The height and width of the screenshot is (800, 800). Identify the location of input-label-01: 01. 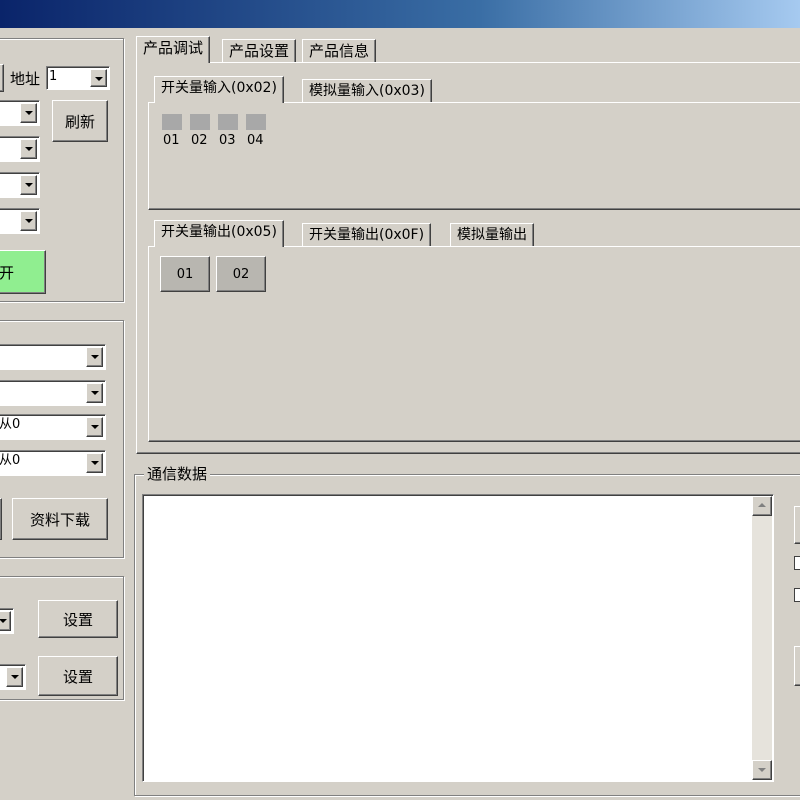
(171, 140).